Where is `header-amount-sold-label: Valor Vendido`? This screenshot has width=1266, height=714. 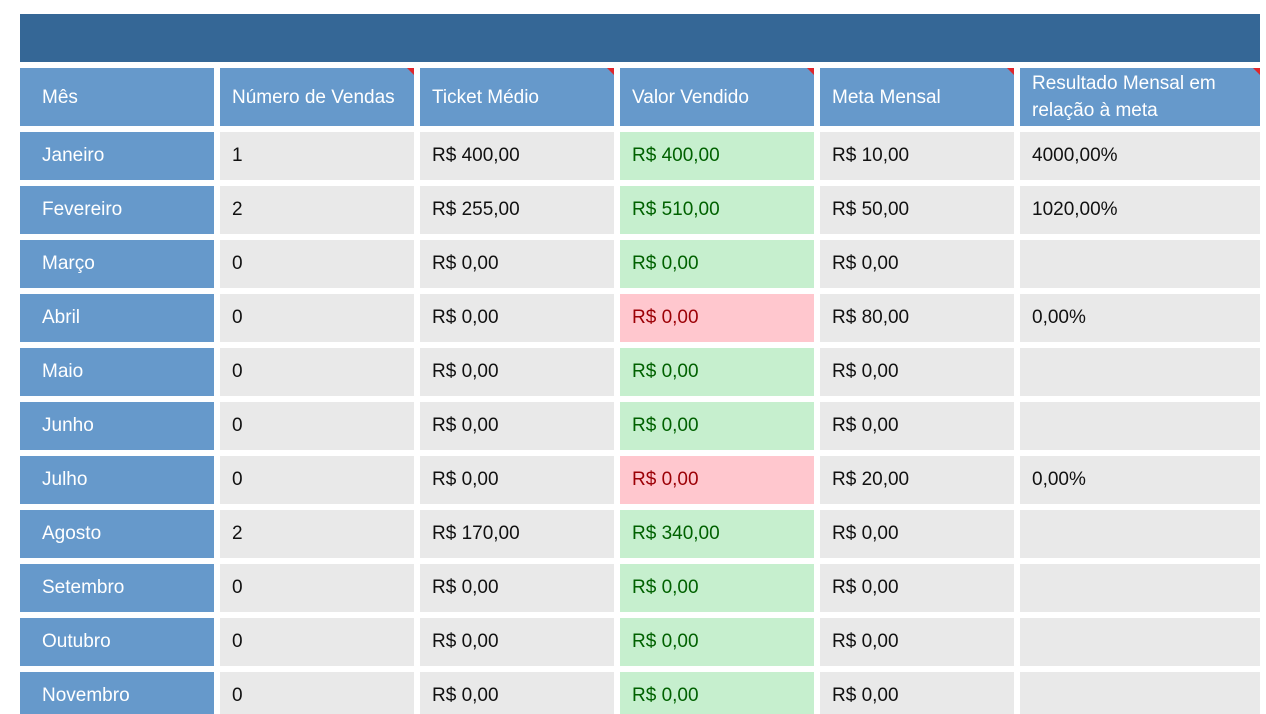 header-amount-sold-label: Valor Vendido is located at coordinates (690, 97).